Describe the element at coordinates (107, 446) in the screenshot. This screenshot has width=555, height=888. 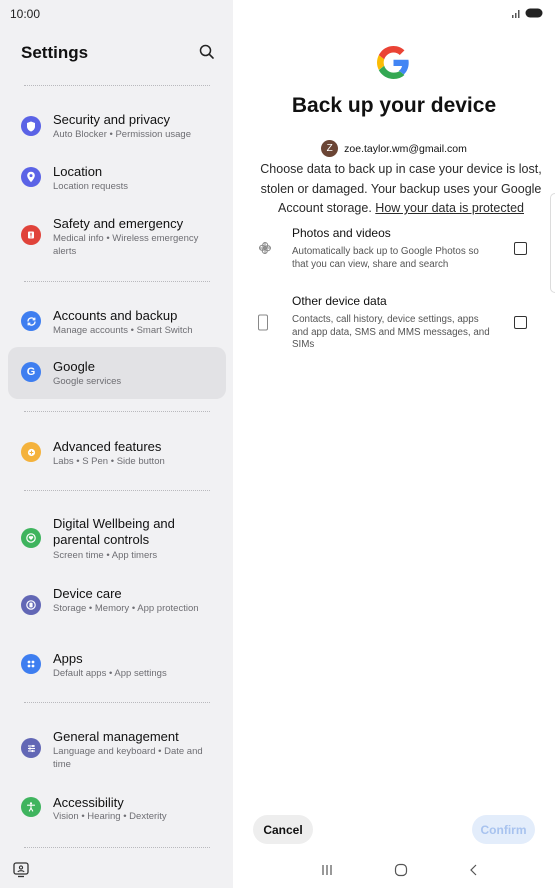
I see `sidebar-item-label: Advanced features` at that location.